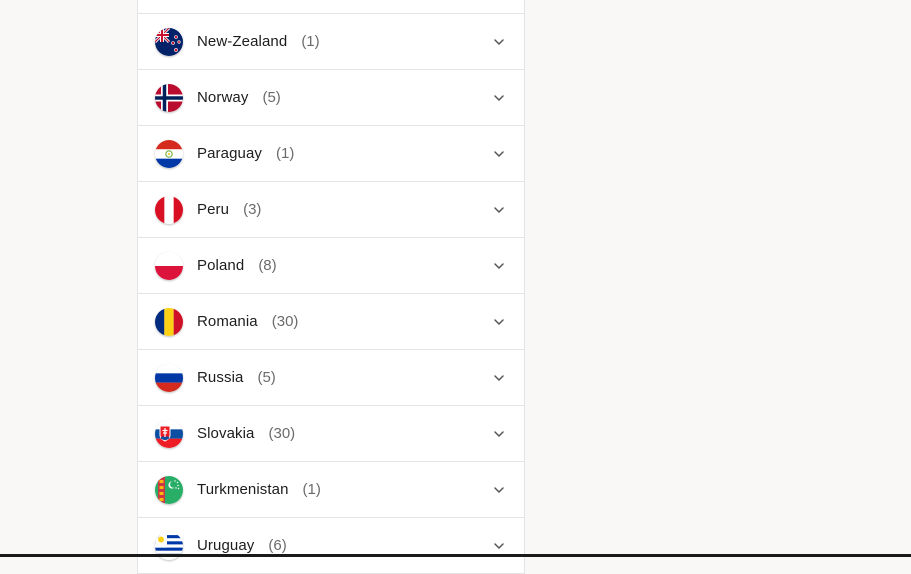 Image resolution: width=911 pixels, height=574 pixels. I want to click on country-name: Romania, so click(227, 321).